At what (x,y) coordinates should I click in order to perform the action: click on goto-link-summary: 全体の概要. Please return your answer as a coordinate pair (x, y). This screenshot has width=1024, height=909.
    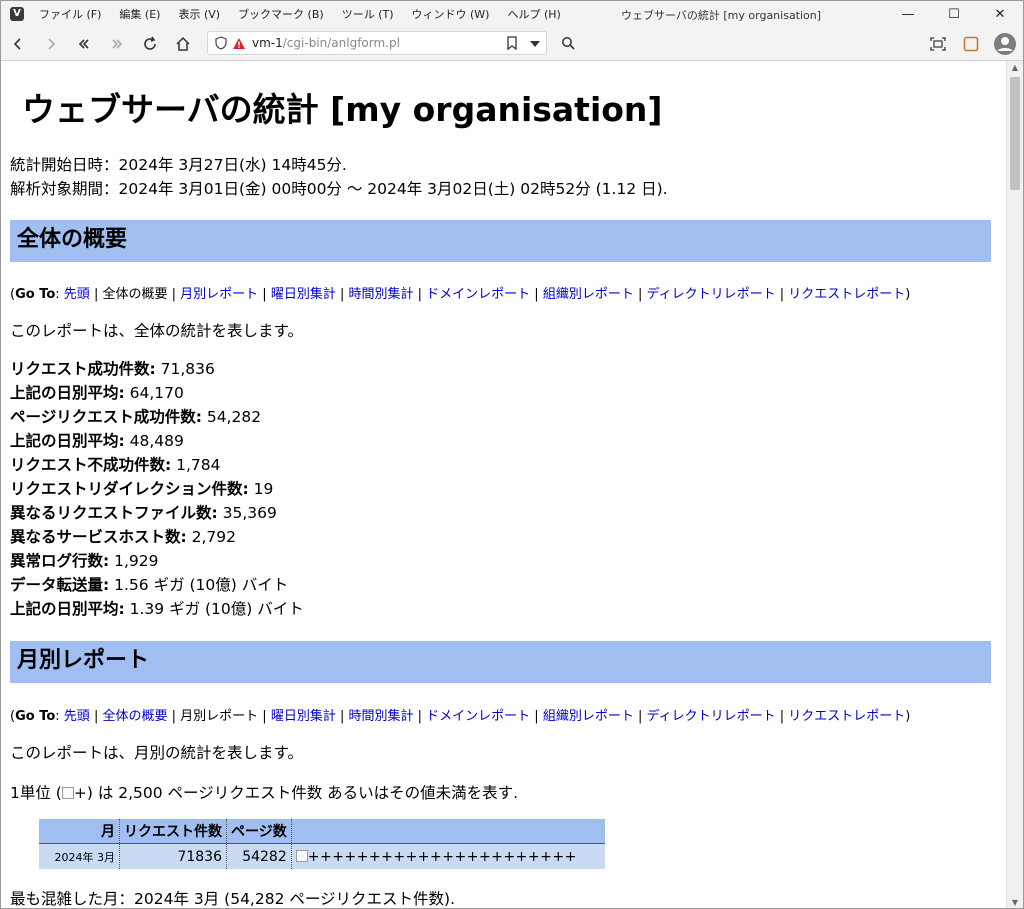
    Looking at the image, I should click on (134, 716).